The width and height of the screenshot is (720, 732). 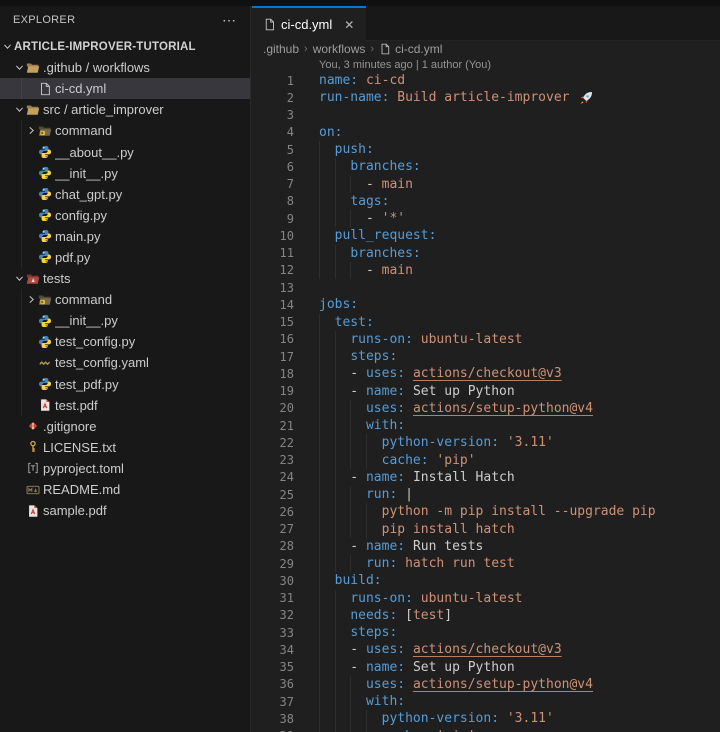 What do you see at coordinates (366, 495) in the screenshot?
I see `code-line-content: run: |` at bounding box center [366, 495].